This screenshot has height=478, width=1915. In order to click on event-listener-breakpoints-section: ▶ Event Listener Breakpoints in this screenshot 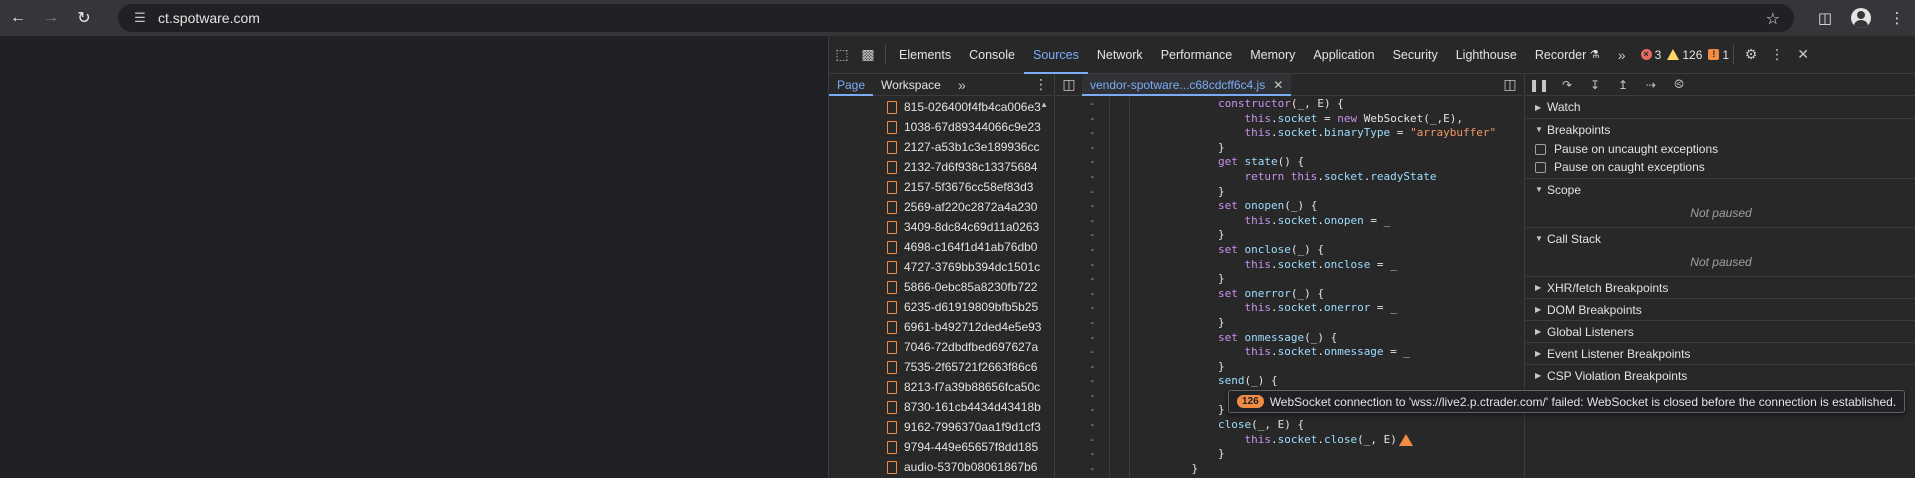, I will do `click(1720, 353)`.